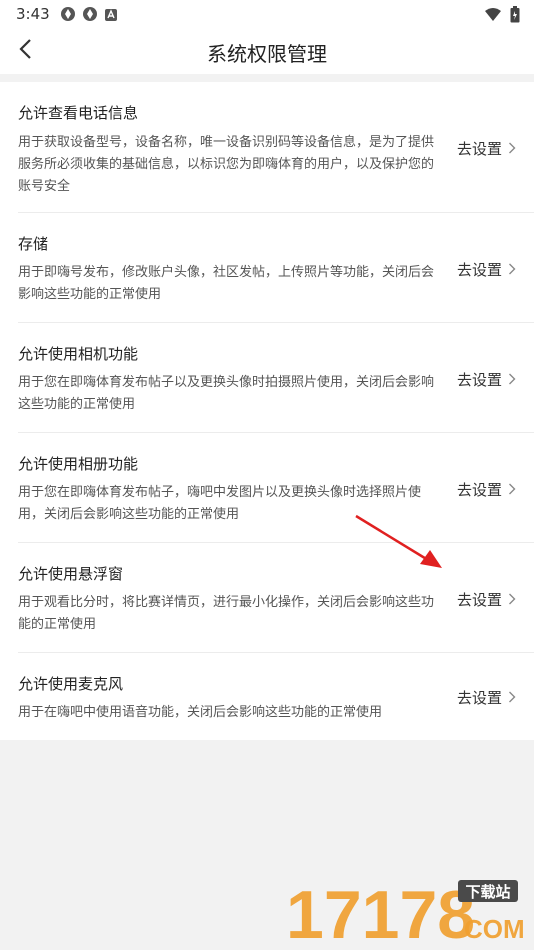  What do you see at coordinates (78, 464) in the screenshot?
I see `permission-title: 允许使用相册功能` at bounding box center [78, 464].